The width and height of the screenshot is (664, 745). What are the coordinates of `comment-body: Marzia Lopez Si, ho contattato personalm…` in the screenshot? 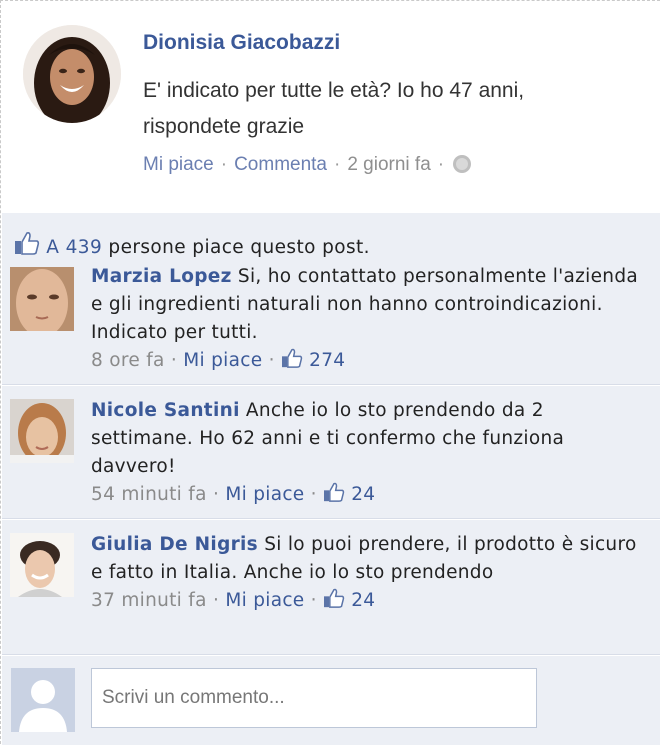 It's located at (366, 320).